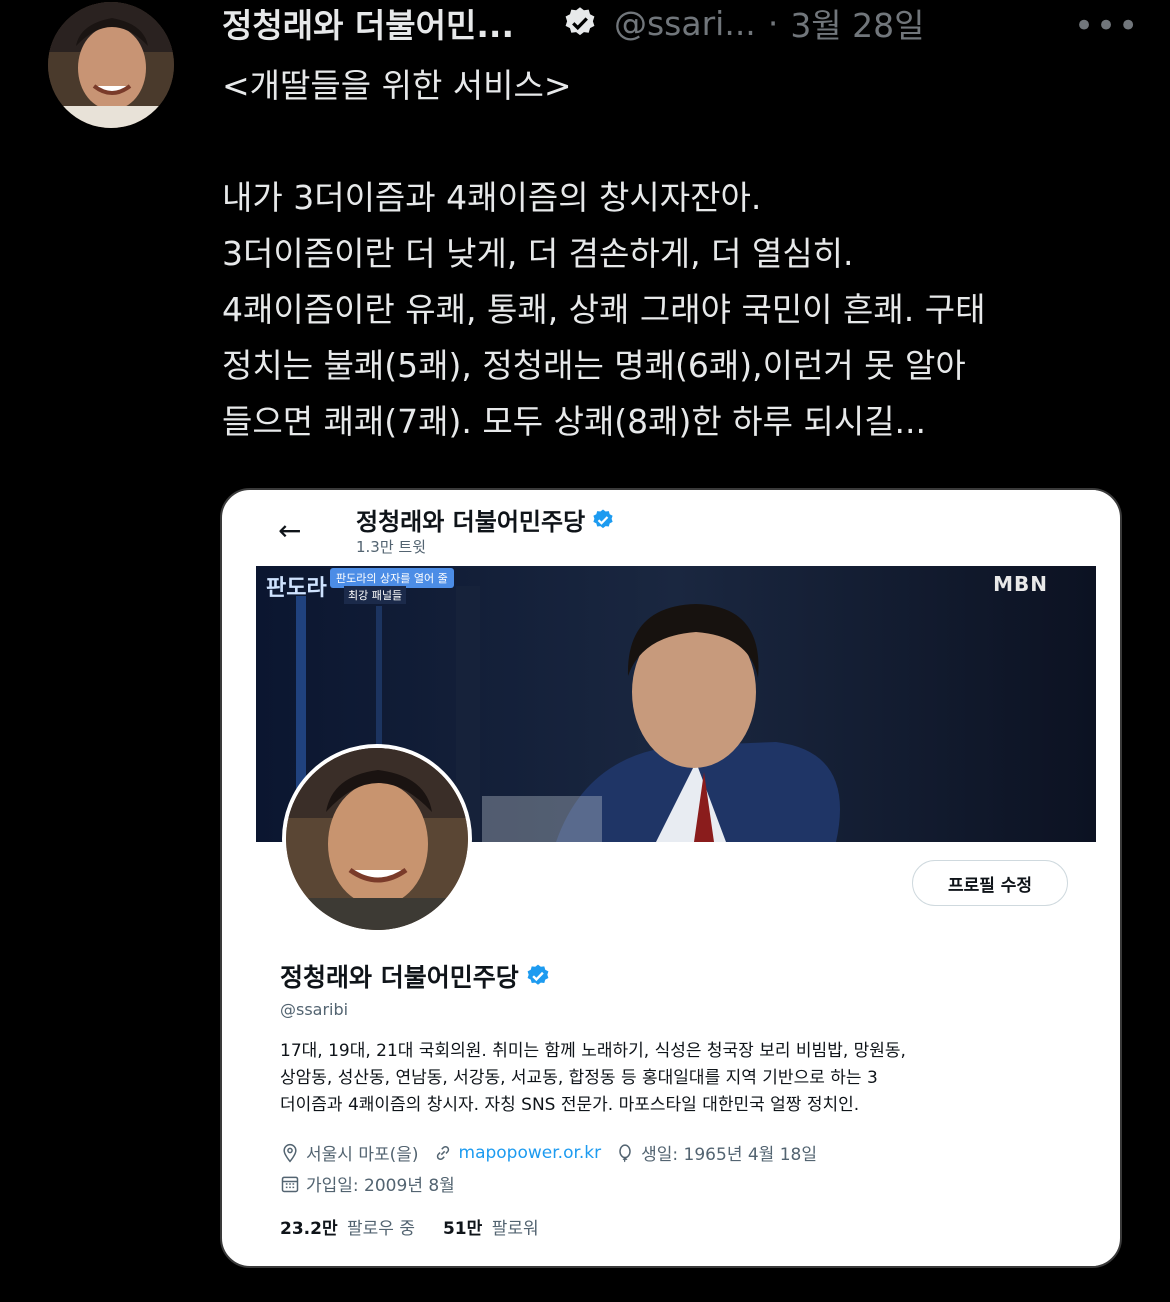  I want to click on profile-avatar, so click(377, 839).